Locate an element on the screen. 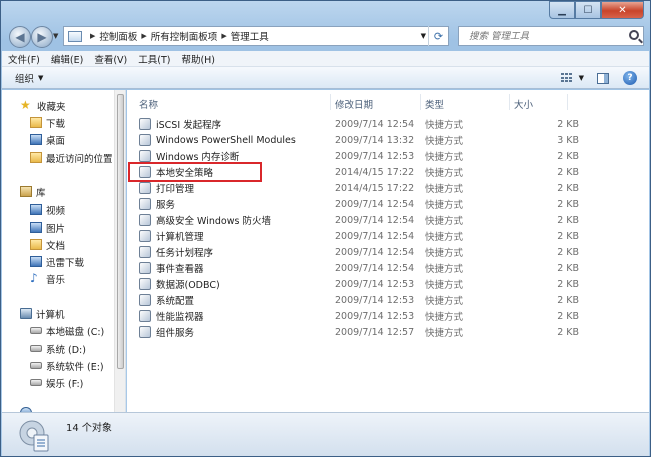 This screenshot has height=457, width=651. thunder-download-icon is located at coordinates (36, 261).